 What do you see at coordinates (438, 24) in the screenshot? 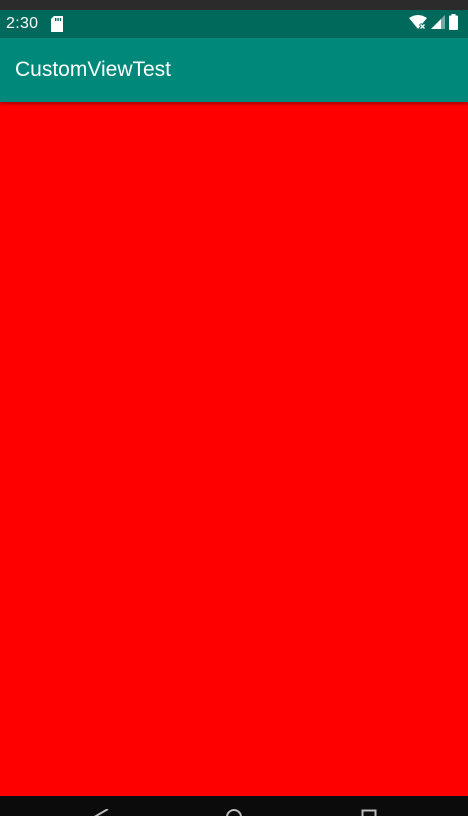
I see `signal-icon` at bounding box center [438, 24].